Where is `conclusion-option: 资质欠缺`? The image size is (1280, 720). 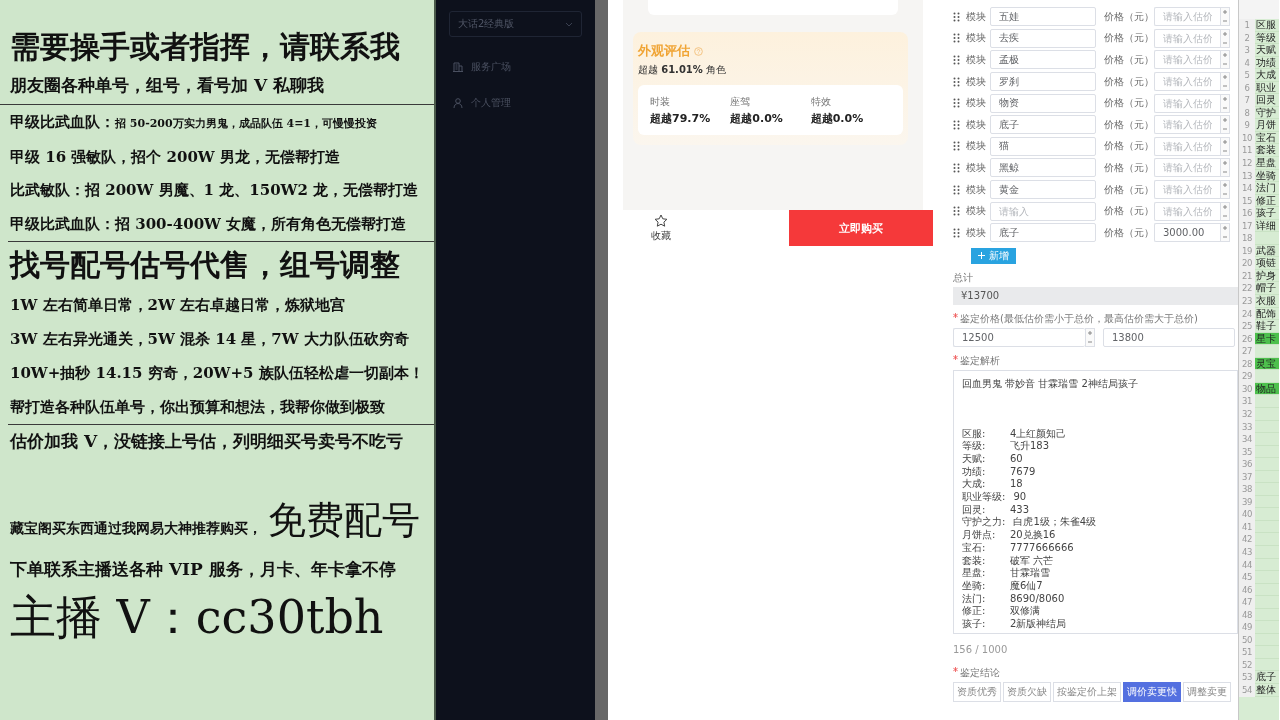 conclusion-option: 资质欠缺 is located at coordinates (1027, 691).